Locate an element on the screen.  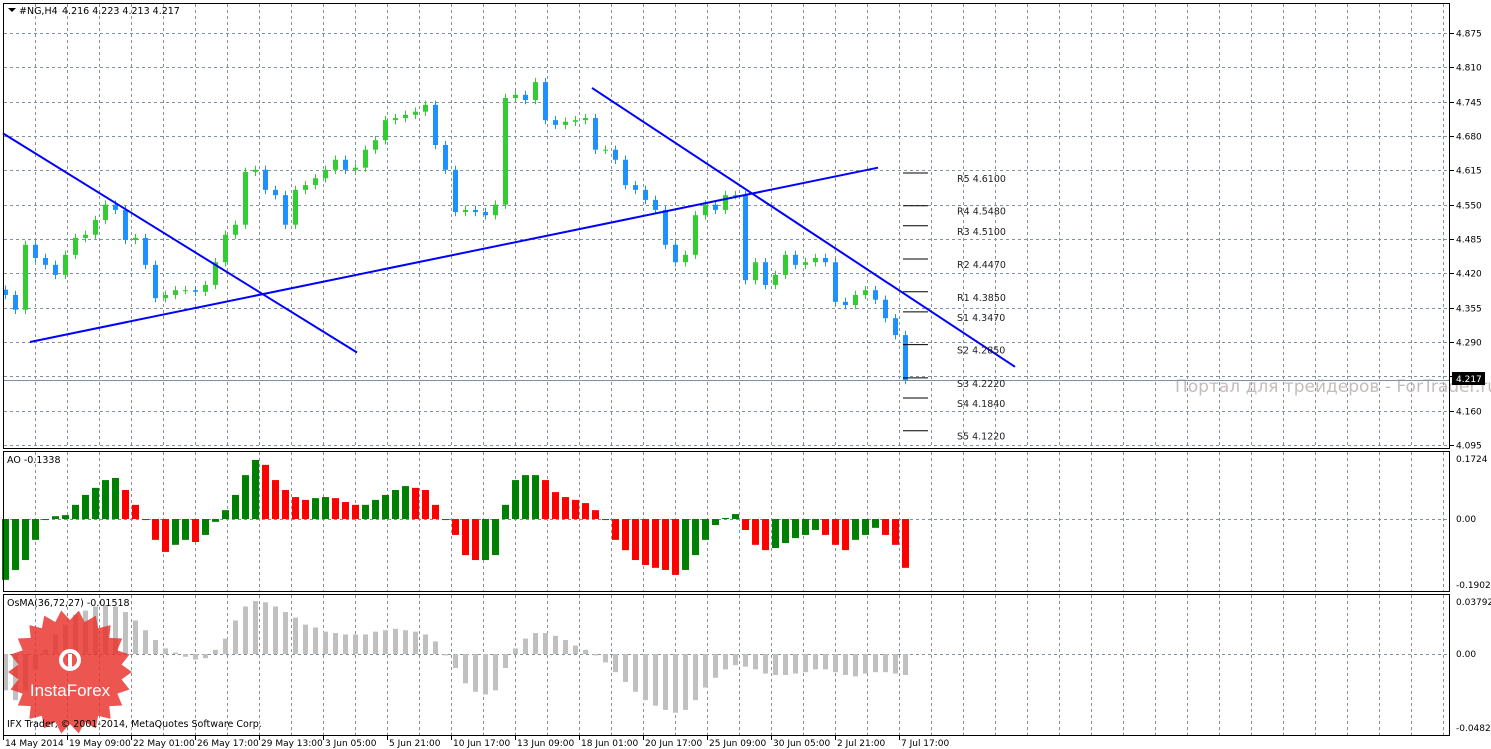
pivot-name: R5 is located at coordinates (963, 179).